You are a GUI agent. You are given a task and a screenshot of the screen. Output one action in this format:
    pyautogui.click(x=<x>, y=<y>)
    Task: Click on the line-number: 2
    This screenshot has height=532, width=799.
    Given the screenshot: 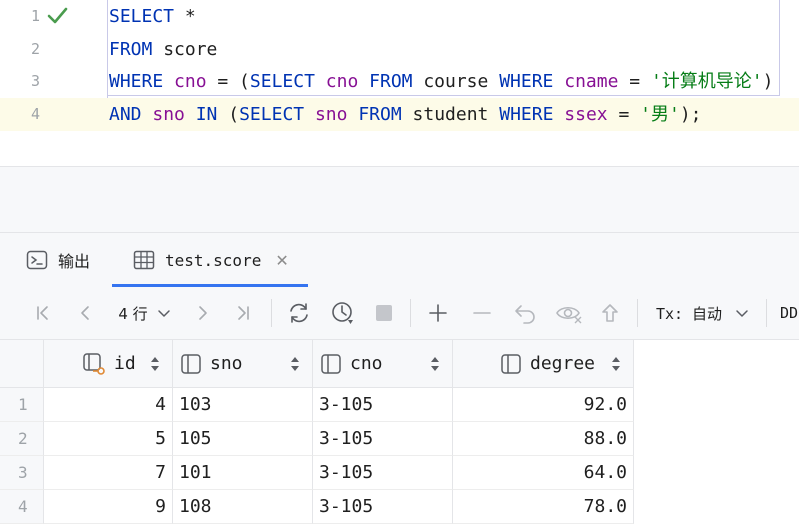 What is the action you would take?
    pyautogui.click(x=35, y=49)
    